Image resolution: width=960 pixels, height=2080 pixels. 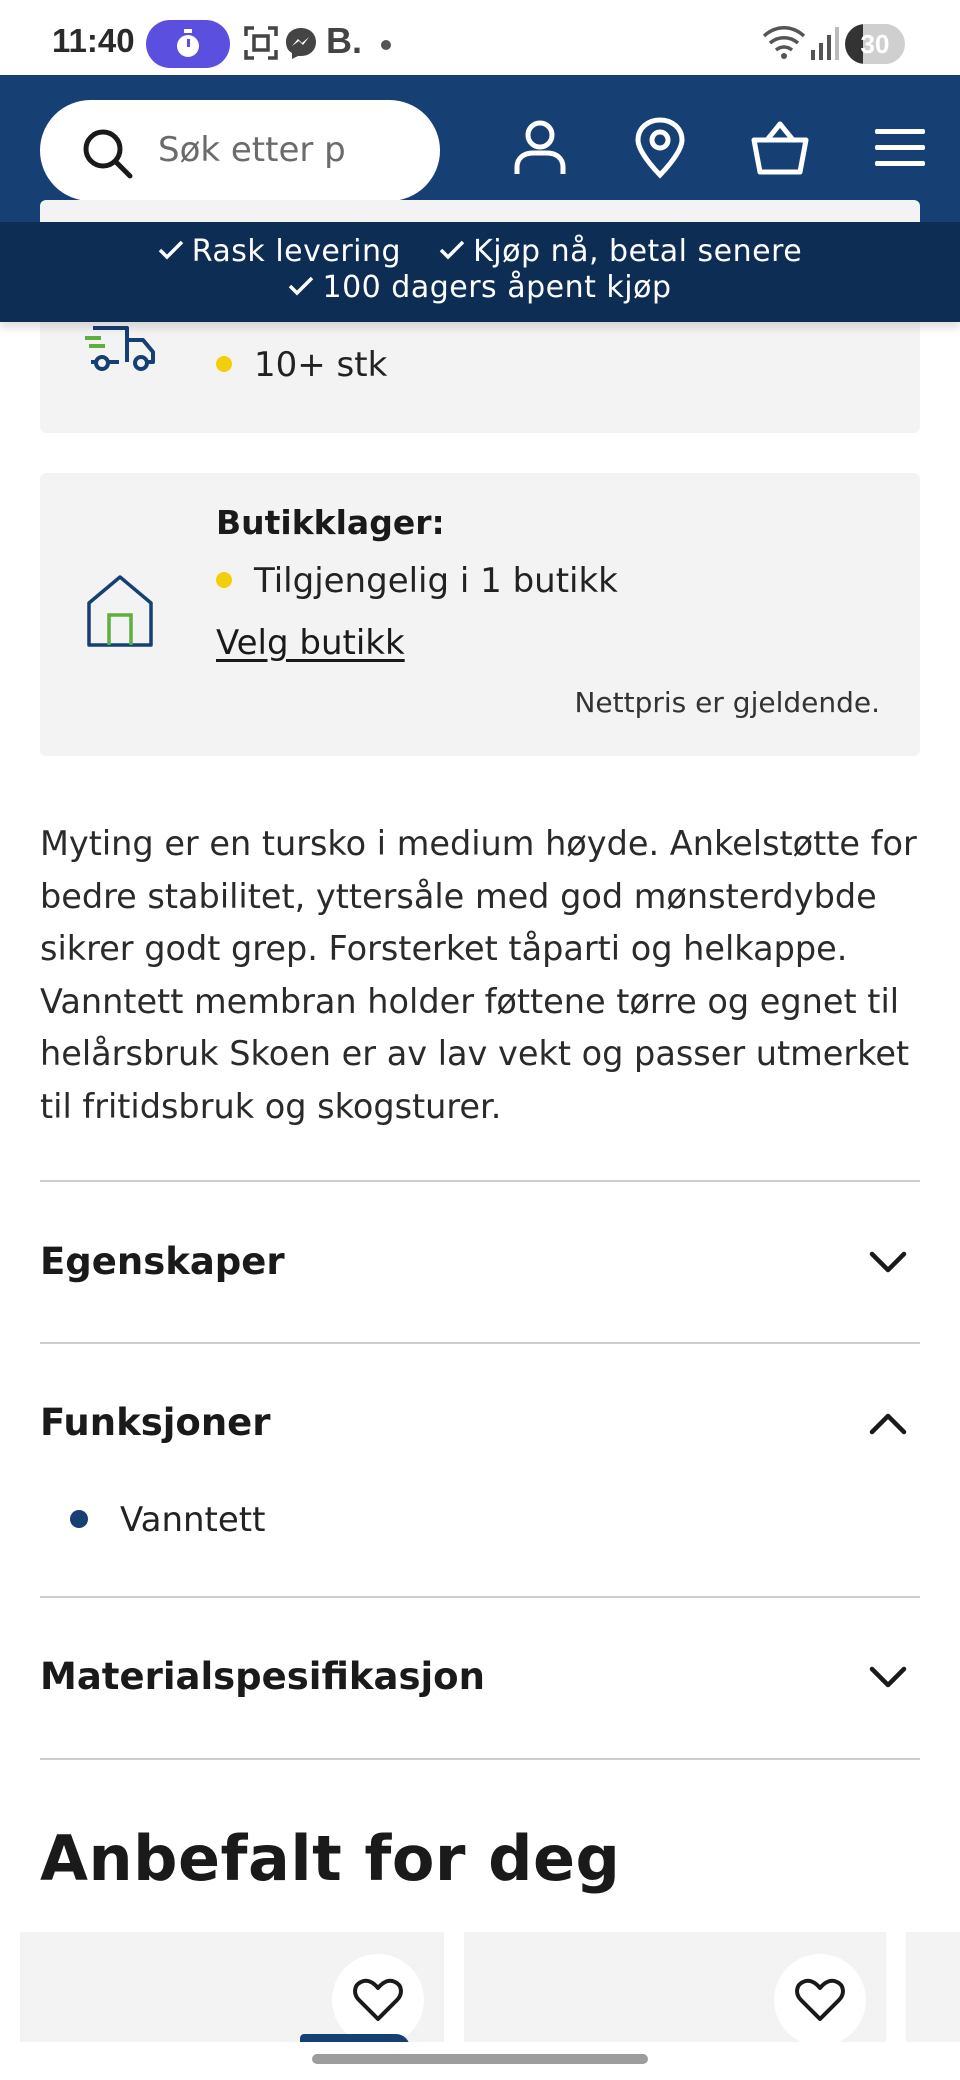 What do you see at coordinates (330, 522) in the screenshot?
I see `store-stock-title: Butikklager:` at bounding box center [330, 522].